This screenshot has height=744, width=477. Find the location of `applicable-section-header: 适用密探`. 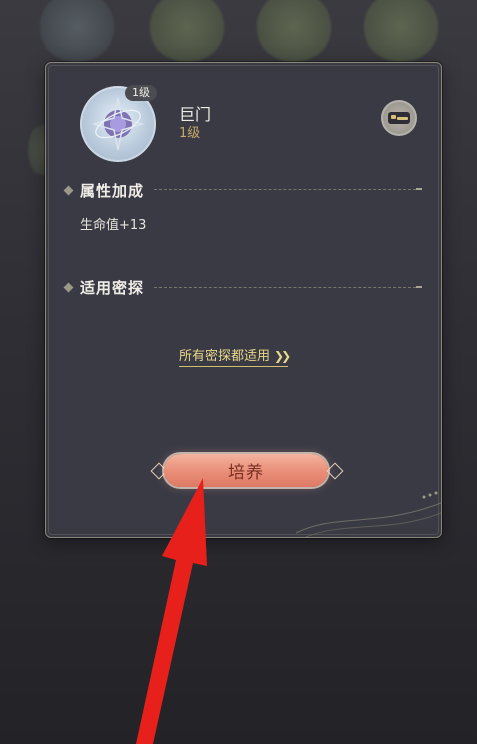

applicable-section-header: 适用密探 is located at coordinates (104, 287).